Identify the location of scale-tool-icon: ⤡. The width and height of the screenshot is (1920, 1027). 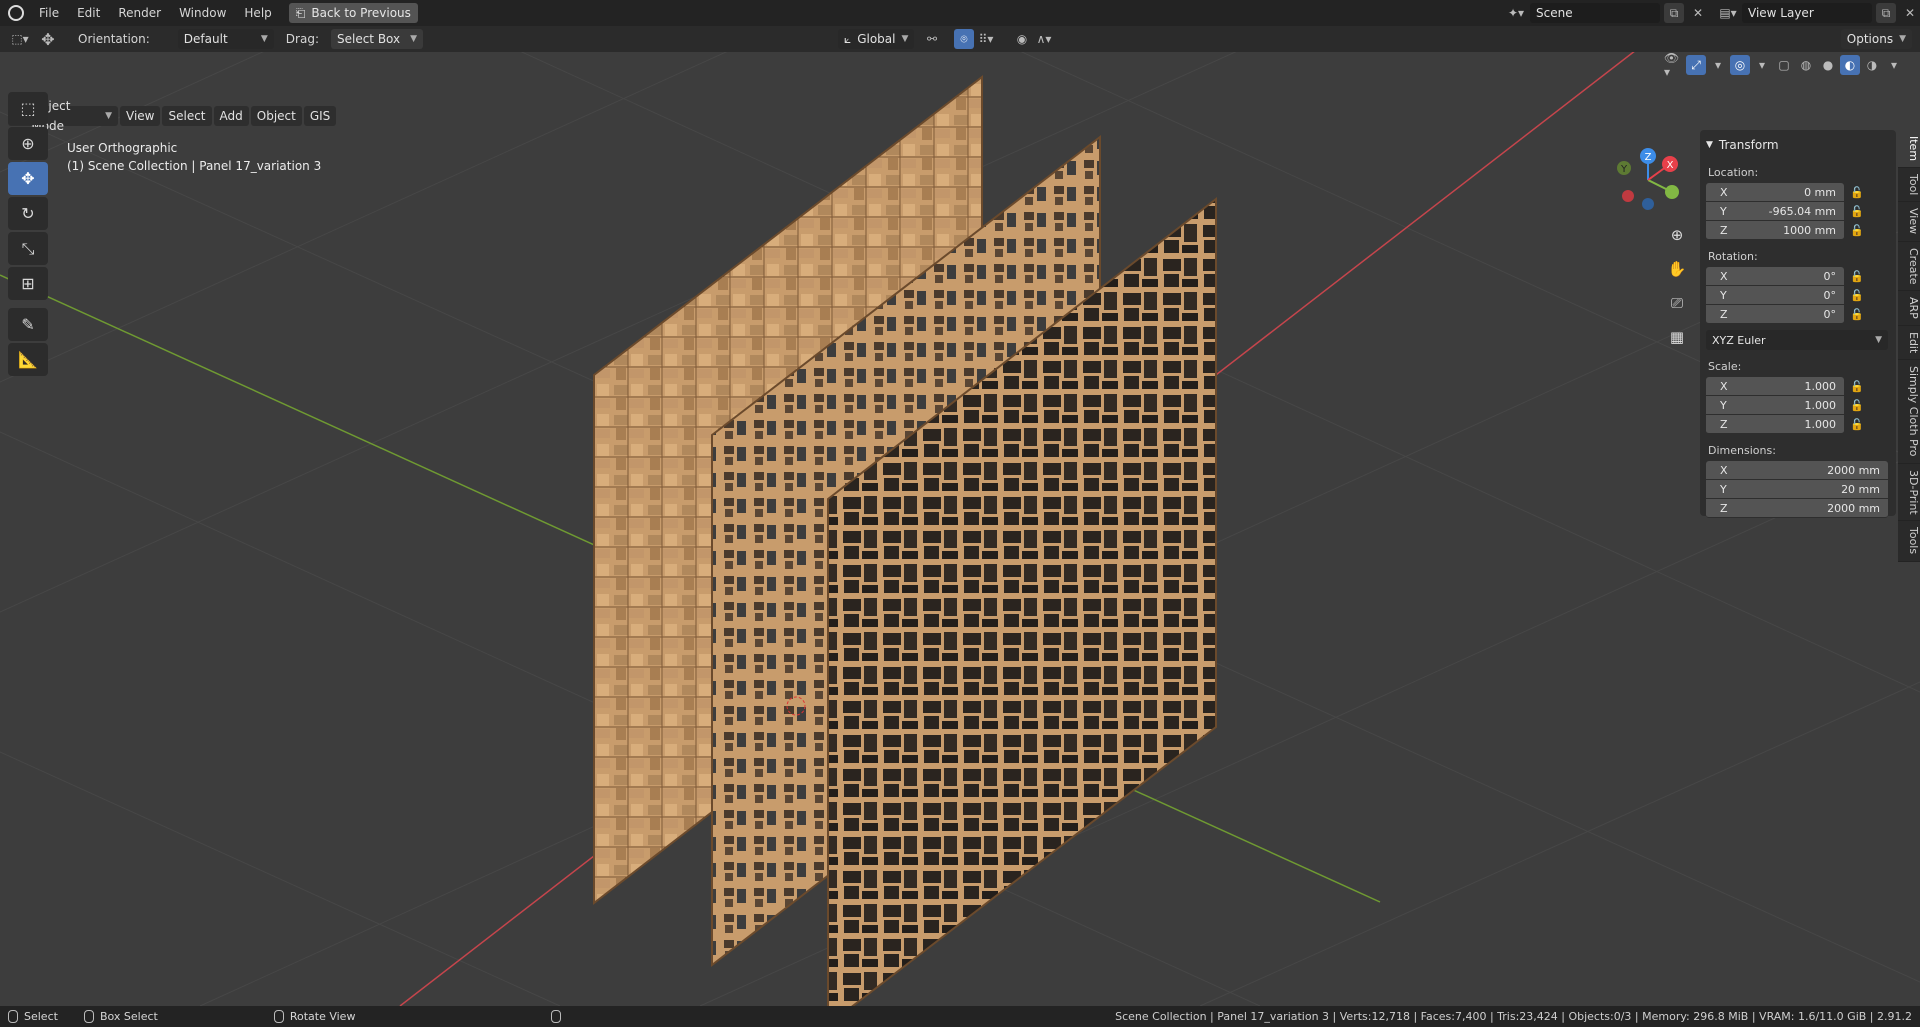
(28, 248).